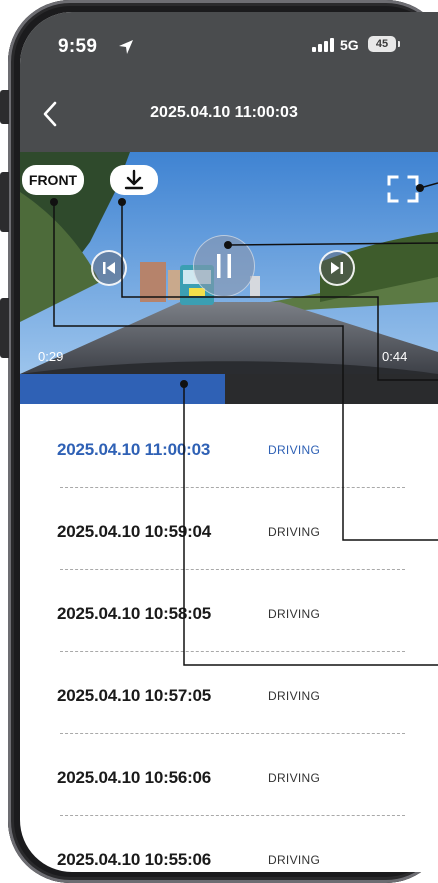 This screenshot has height=883, width=438. I want to click on recording-date: 2025.04.10 10:55:06, so click(134, 859).